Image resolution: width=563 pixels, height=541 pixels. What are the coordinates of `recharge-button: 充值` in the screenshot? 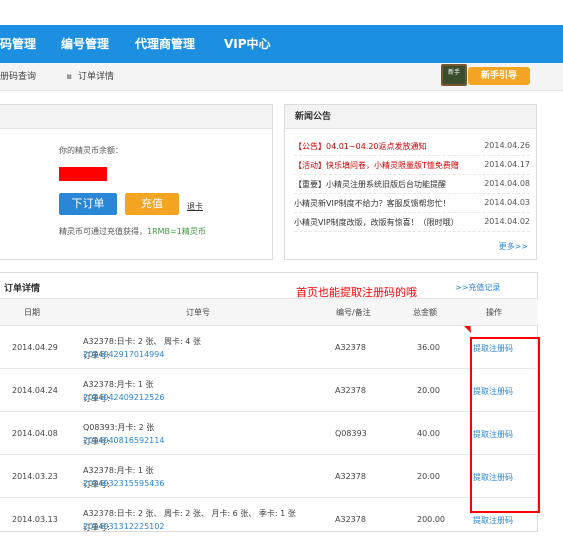 It's located at (152, 204).